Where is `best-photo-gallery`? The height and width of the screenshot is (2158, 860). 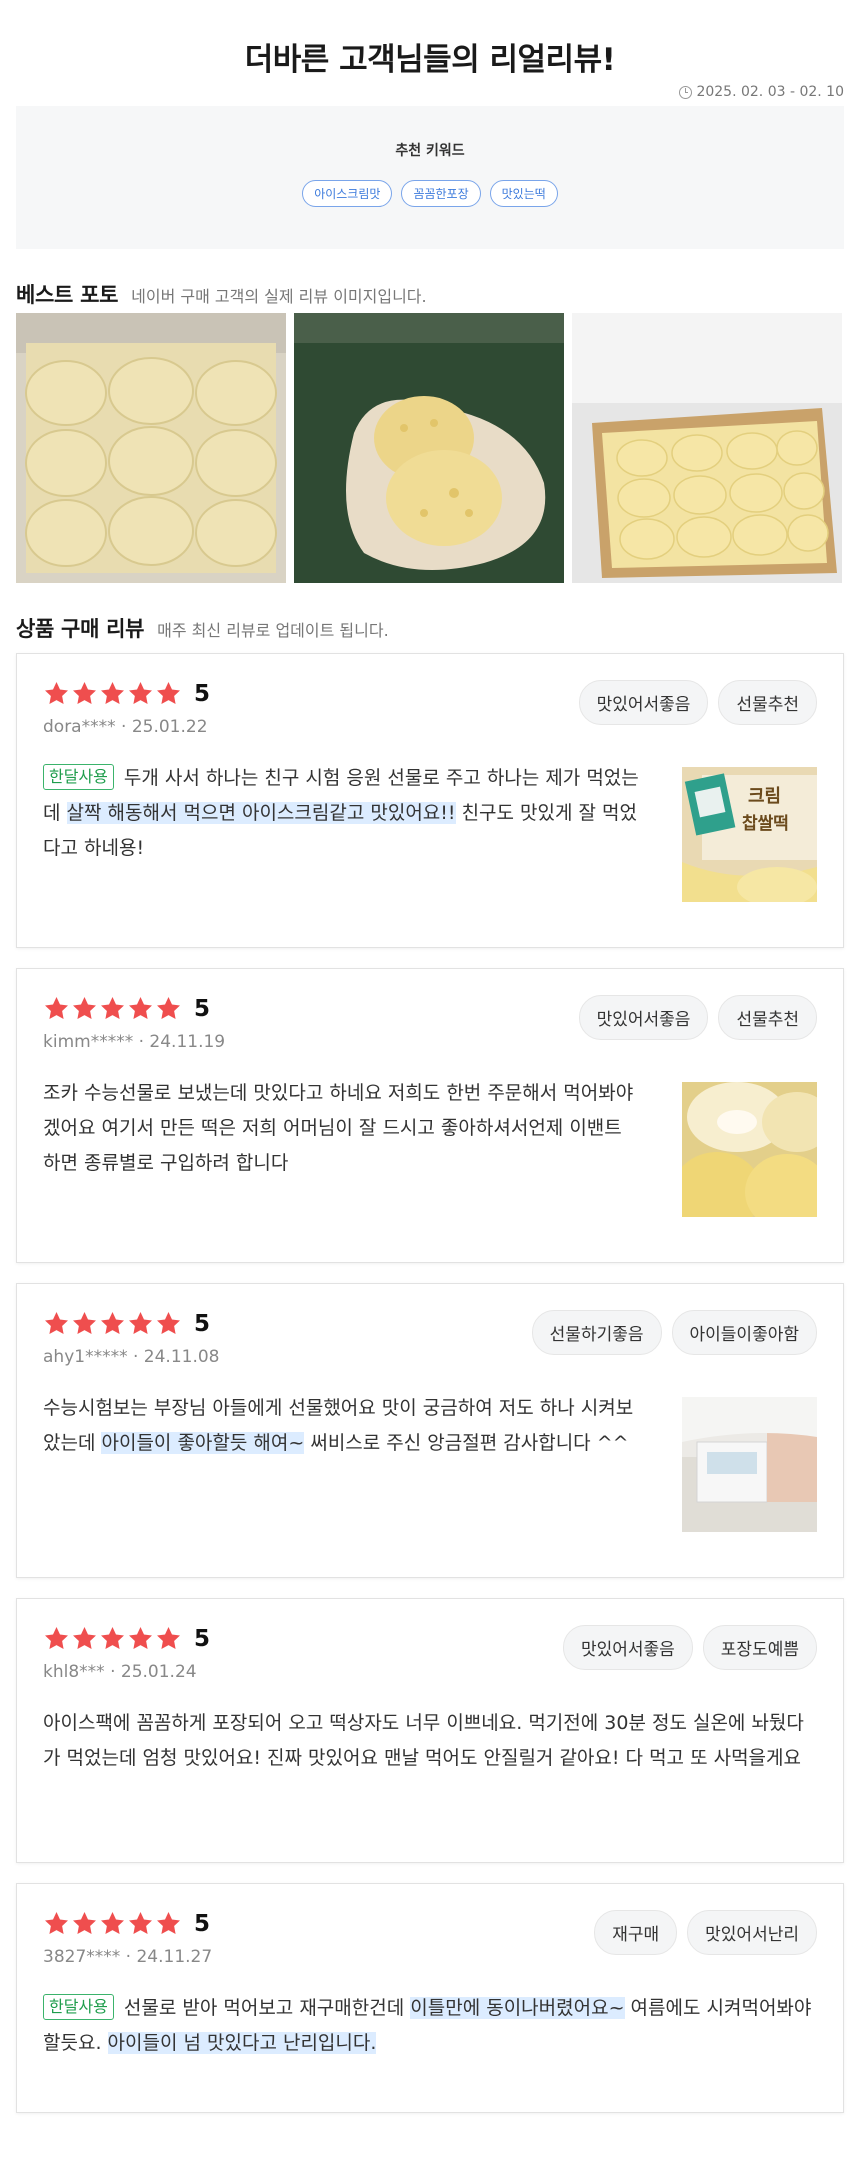 best-photo-gallery is located at coordinates (430, 448).